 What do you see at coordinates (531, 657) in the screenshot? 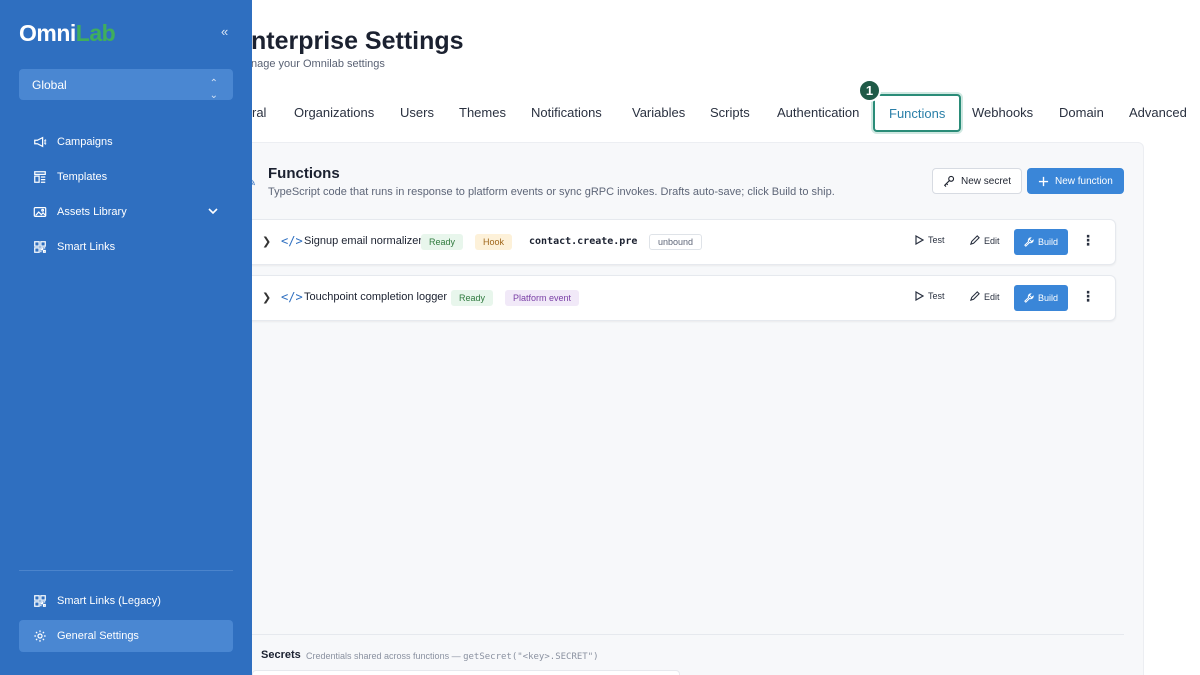
I see `secret-code-snippet: getSecret("<key>.SECRET")` at bounding box center [531, 657].